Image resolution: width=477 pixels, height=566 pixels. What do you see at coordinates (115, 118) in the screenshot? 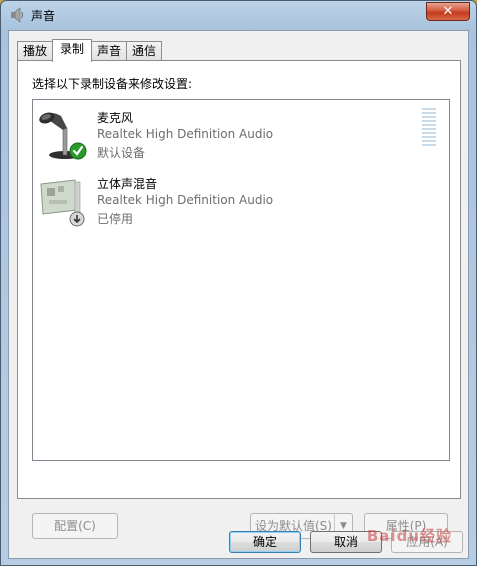
I see `device-name: 麦克风` at bounding box center [115, 118].